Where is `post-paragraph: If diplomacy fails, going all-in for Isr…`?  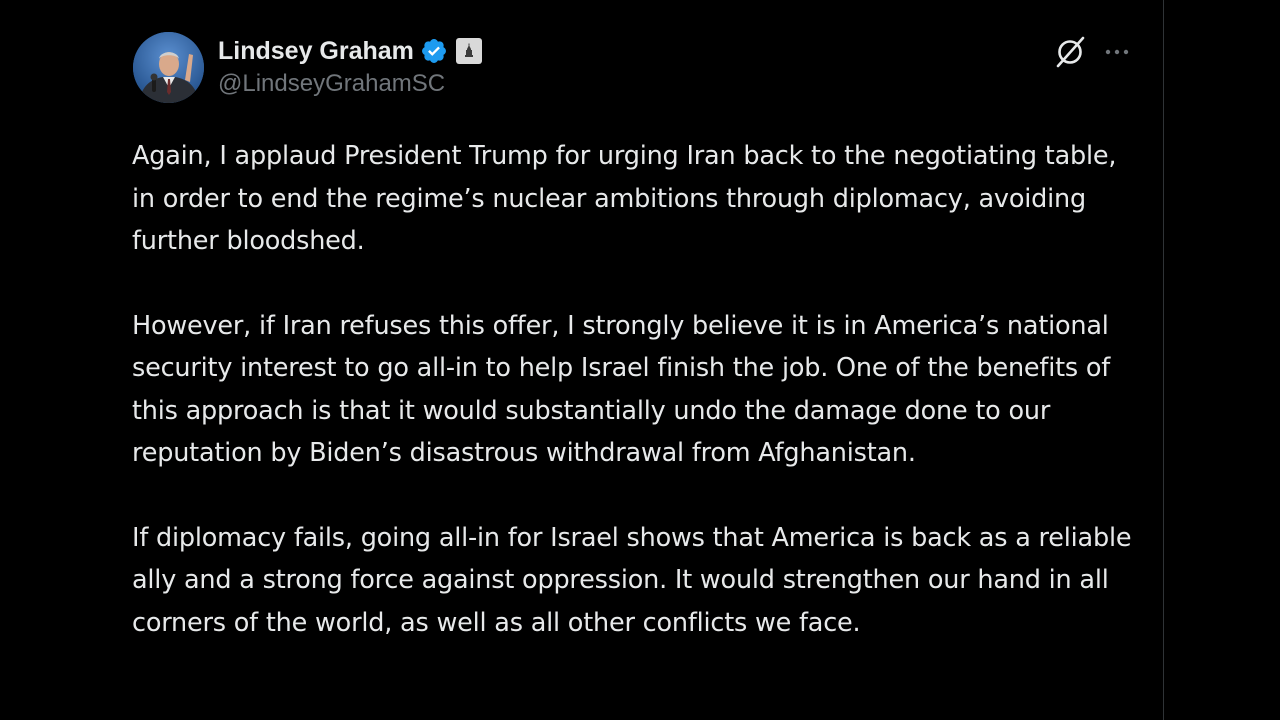 post-paragraph: If diplomacy fails, going all-in for Isr… is located at coordinates (632, 580).